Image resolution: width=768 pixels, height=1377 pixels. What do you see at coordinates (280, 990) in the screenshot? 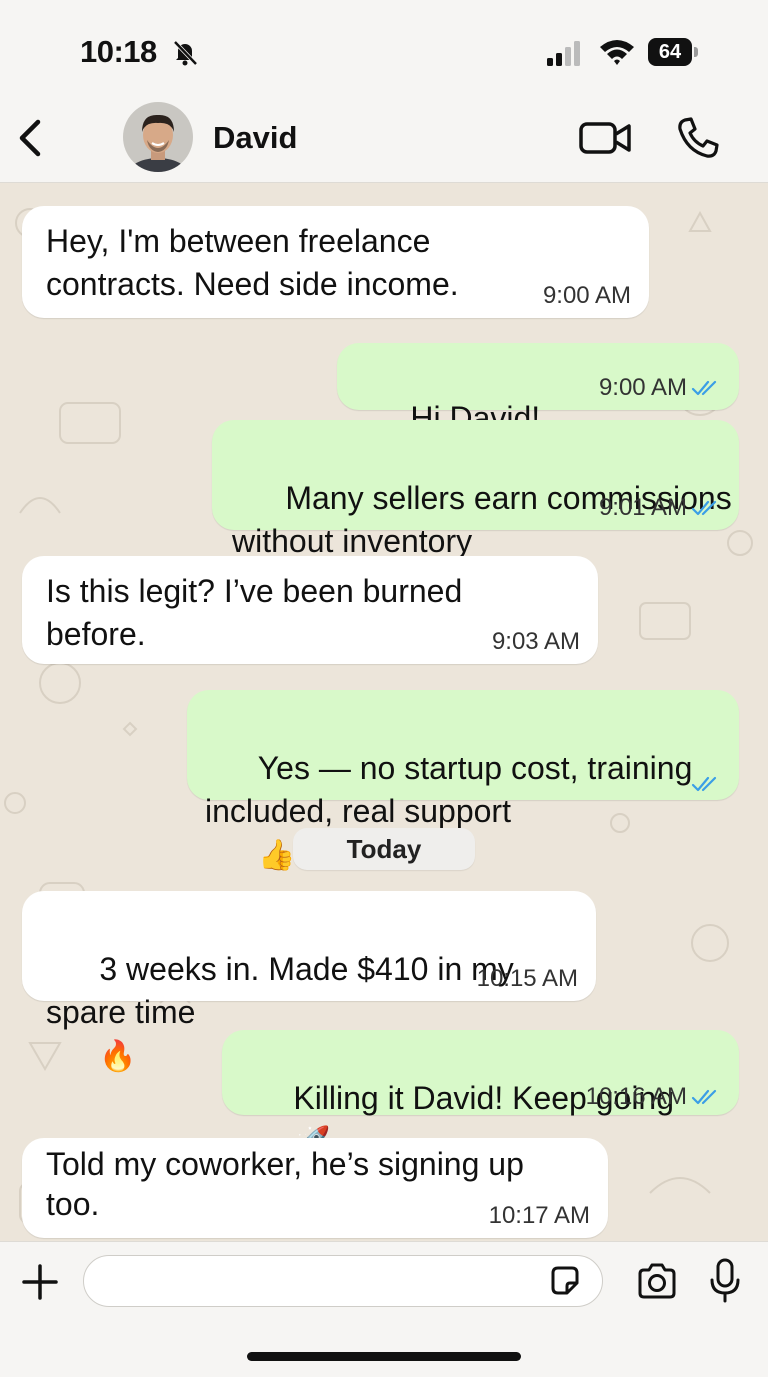
I see `message-text: 3 weeks in. Made $410 in my spare time` at bounding box center [280, 990].